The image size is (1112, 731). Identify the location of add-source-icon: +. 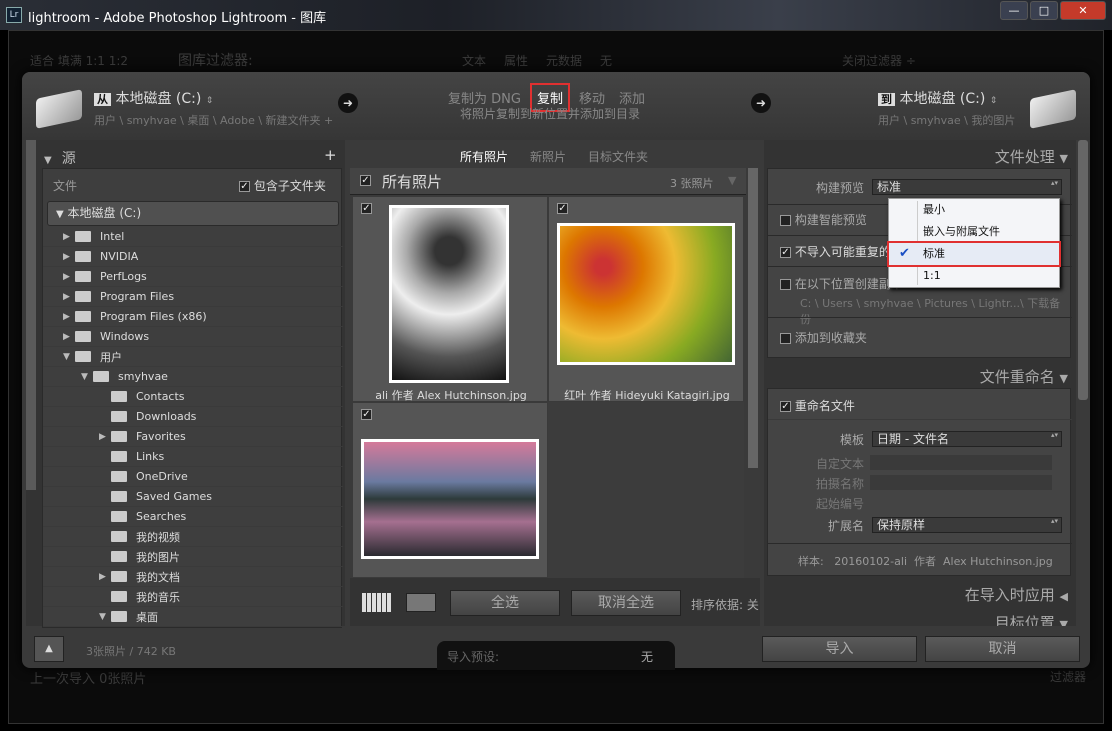
(330, 155).